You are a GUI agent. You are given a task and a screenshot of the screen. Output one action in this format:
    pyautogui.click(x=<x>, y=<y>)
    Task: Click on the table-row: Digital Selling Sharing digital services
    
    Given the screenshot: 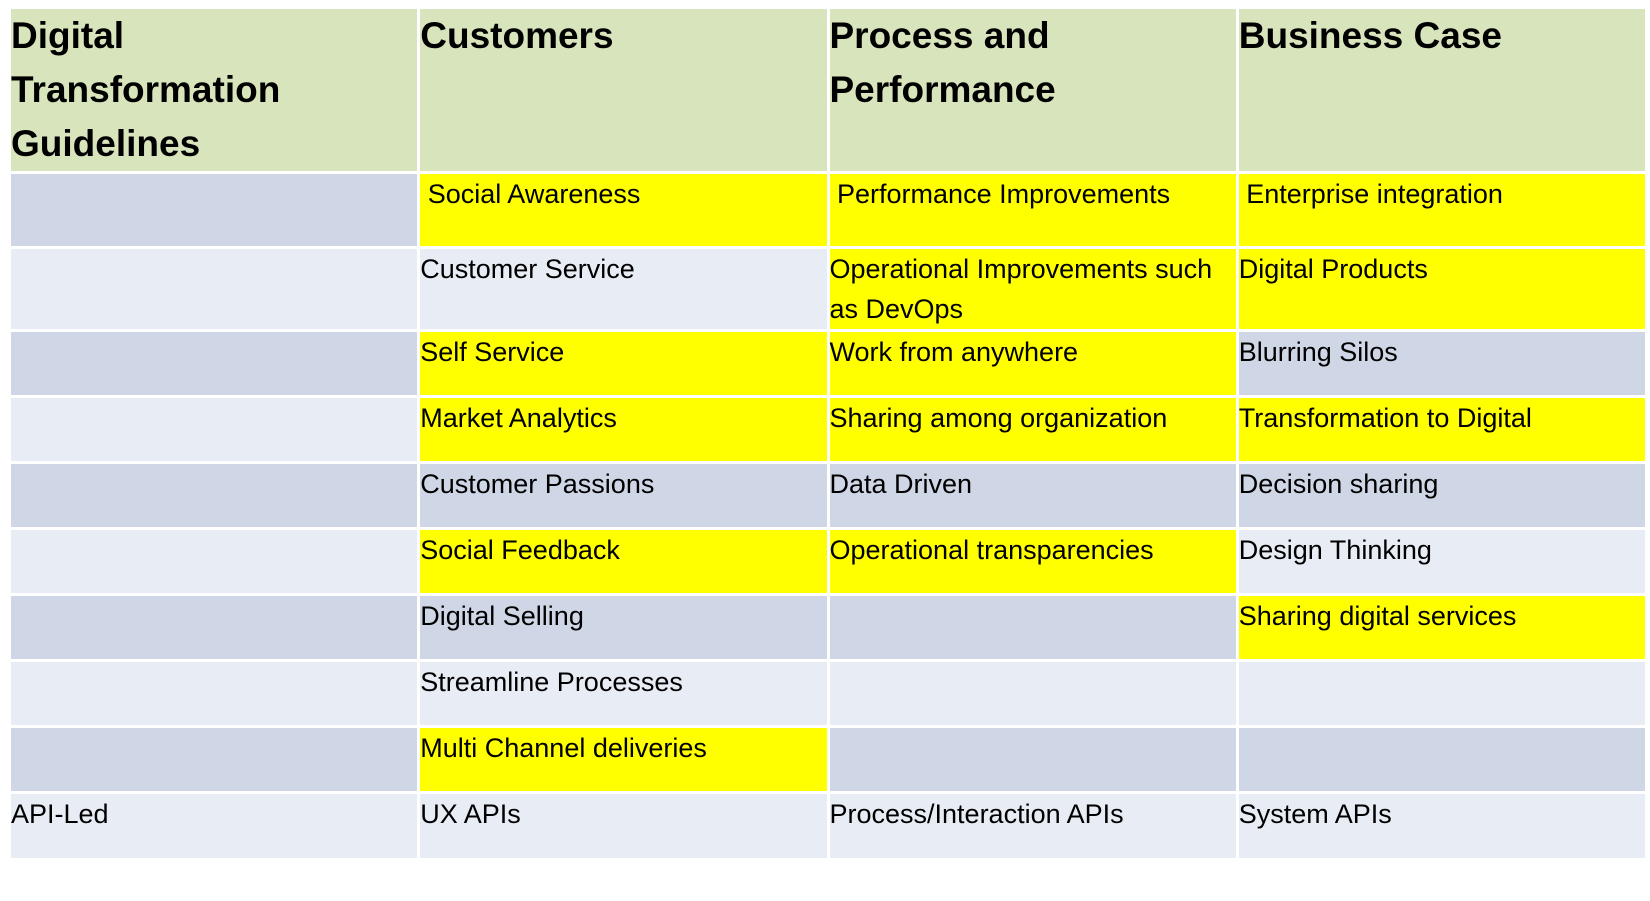 What is the action you would take?
    pyautogui.click(x=828, y=627)
    